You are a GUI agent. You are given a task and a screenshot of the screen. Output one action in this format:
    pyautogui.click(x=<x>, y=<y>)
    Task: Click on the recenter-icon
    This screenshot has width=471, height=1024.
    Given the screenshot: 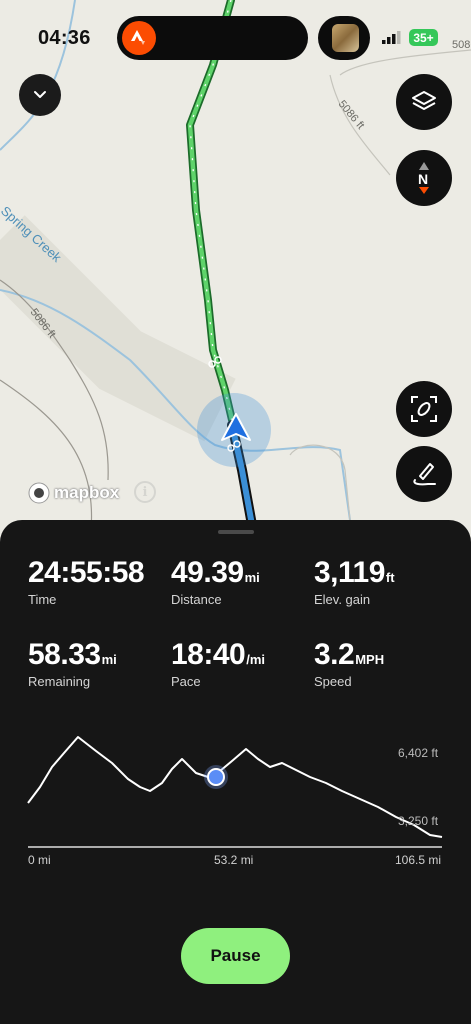 What is the action you would take?
    pyautogui.click(x=424, y=409)
    